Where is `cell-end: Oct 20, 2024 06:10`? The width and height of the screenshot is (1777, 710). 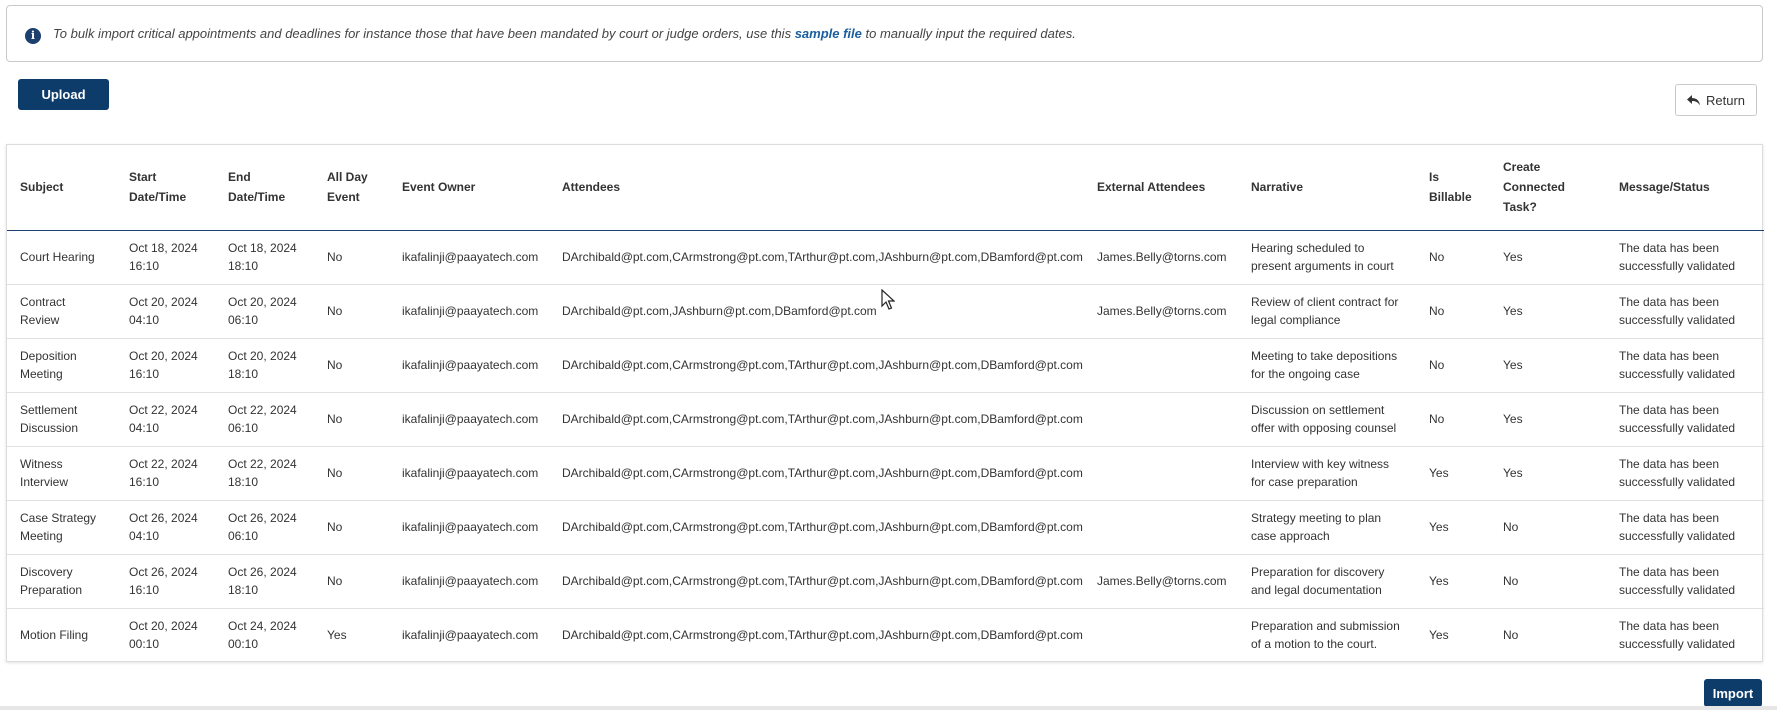 cell-end: Oct 20, 2024 06:10 is located at coordinates (264, 311).